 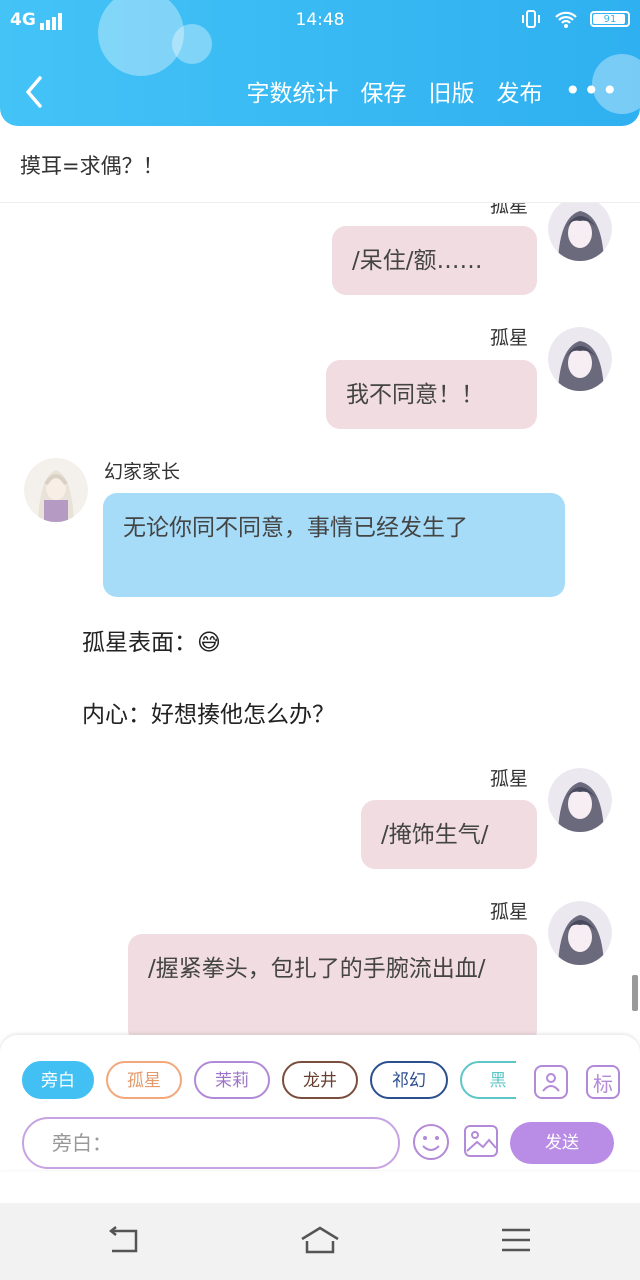 I want to click on vibrate-icon, so click(x=531, y=19).